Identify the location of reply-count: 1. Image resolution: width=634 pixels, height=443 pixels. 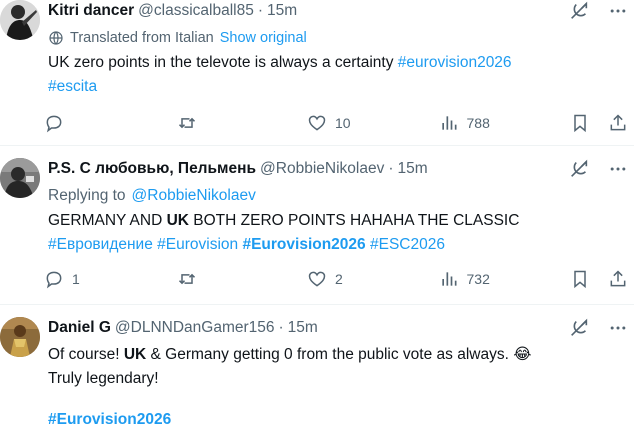
(76, 279).